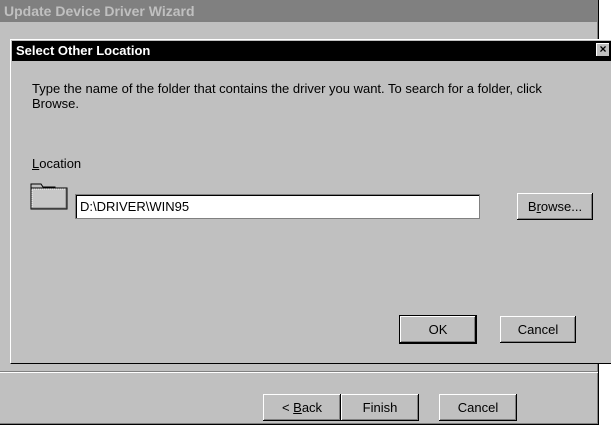  I want to click on back-button-label-pre: <, so click(287, 407).